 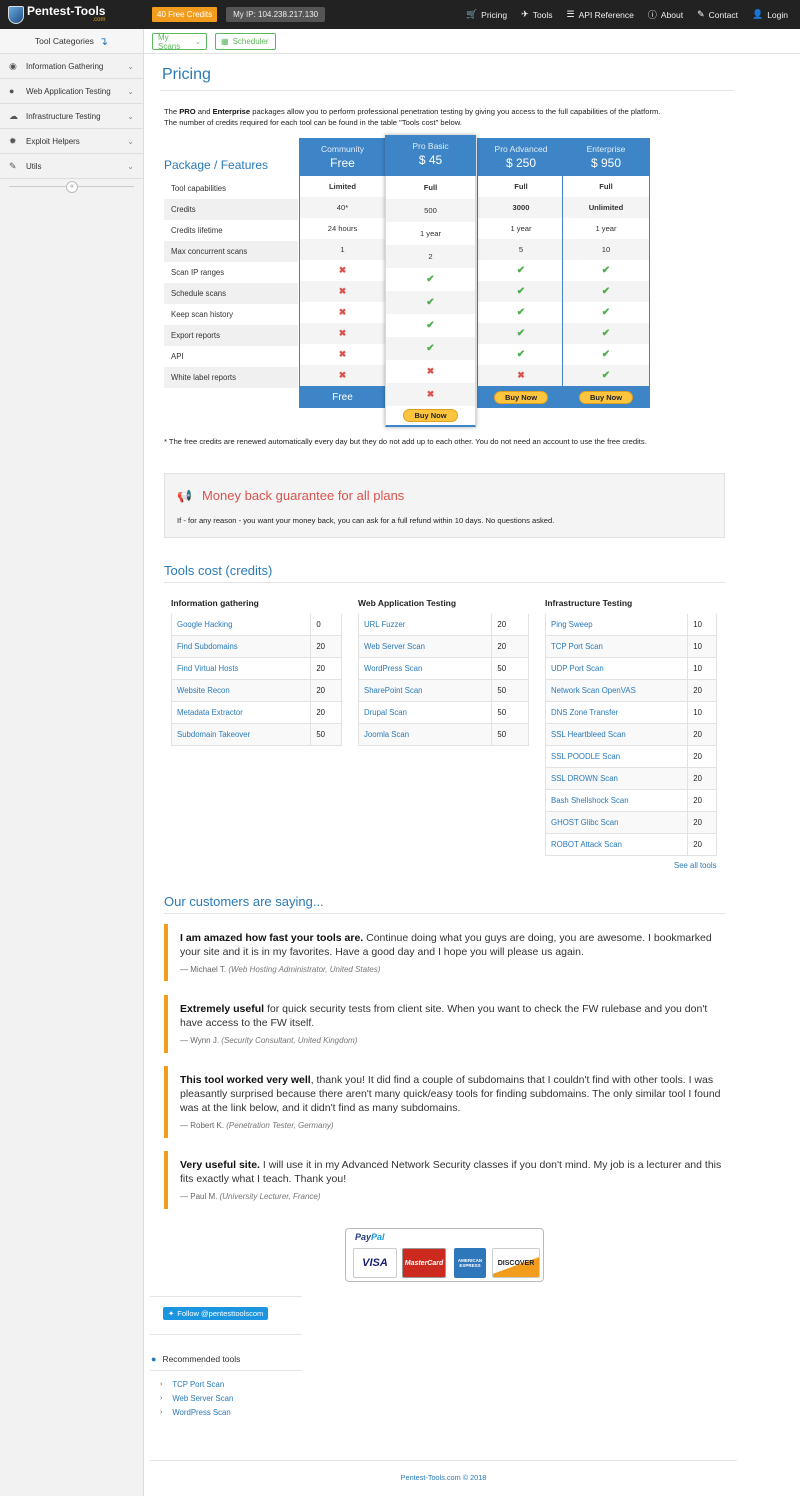 I want to click on tool-link: Bash Shellshock Scan, so click(x=617, y=800).